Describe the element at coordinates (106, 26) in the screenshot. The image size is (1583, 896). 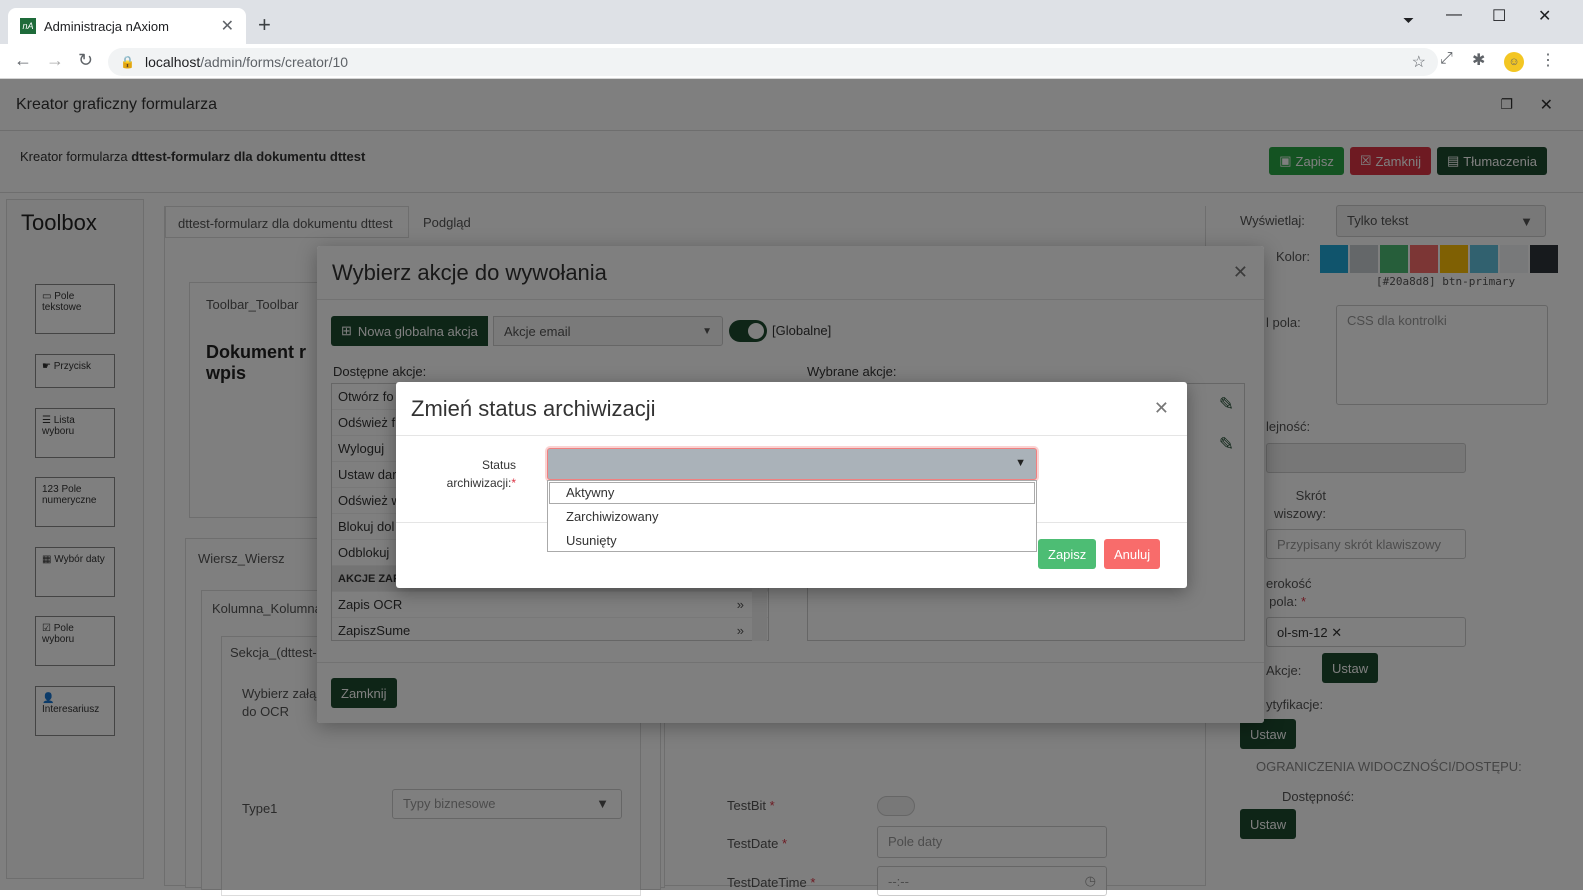
I see `tab-title: Administracja nAxiom` at that location.